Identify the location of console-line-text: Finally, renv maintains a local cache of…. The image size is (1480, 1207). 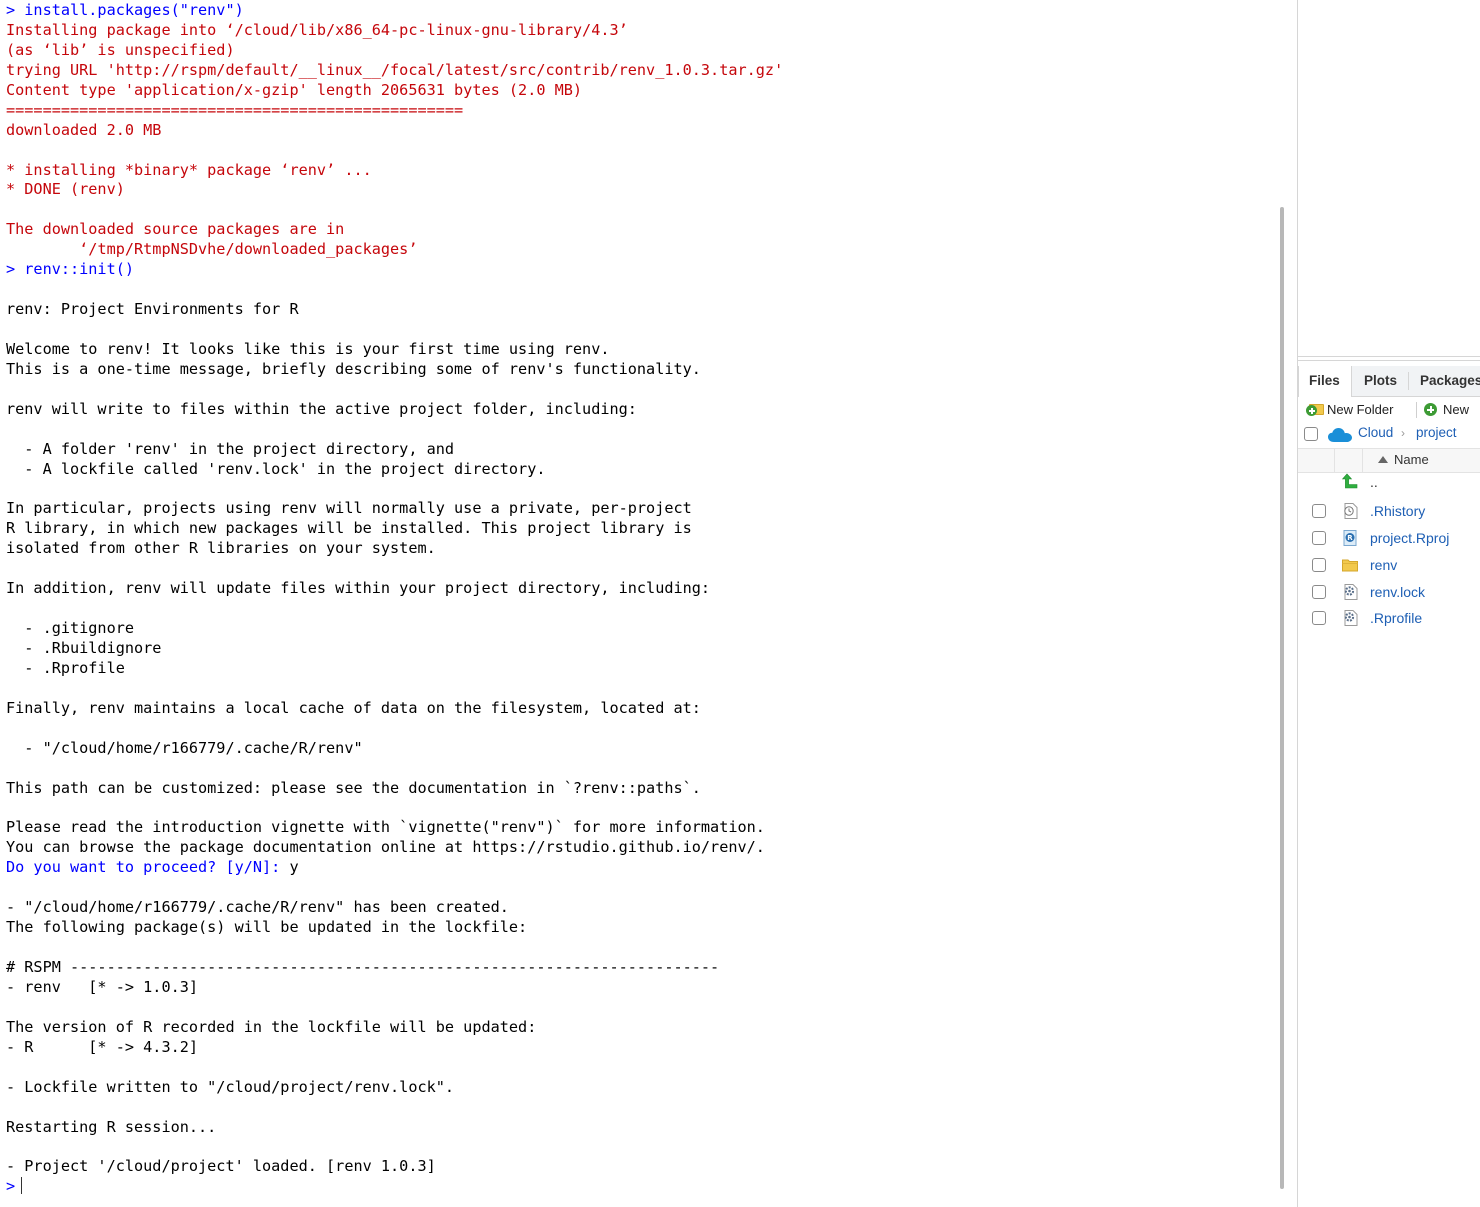
(353, 707).